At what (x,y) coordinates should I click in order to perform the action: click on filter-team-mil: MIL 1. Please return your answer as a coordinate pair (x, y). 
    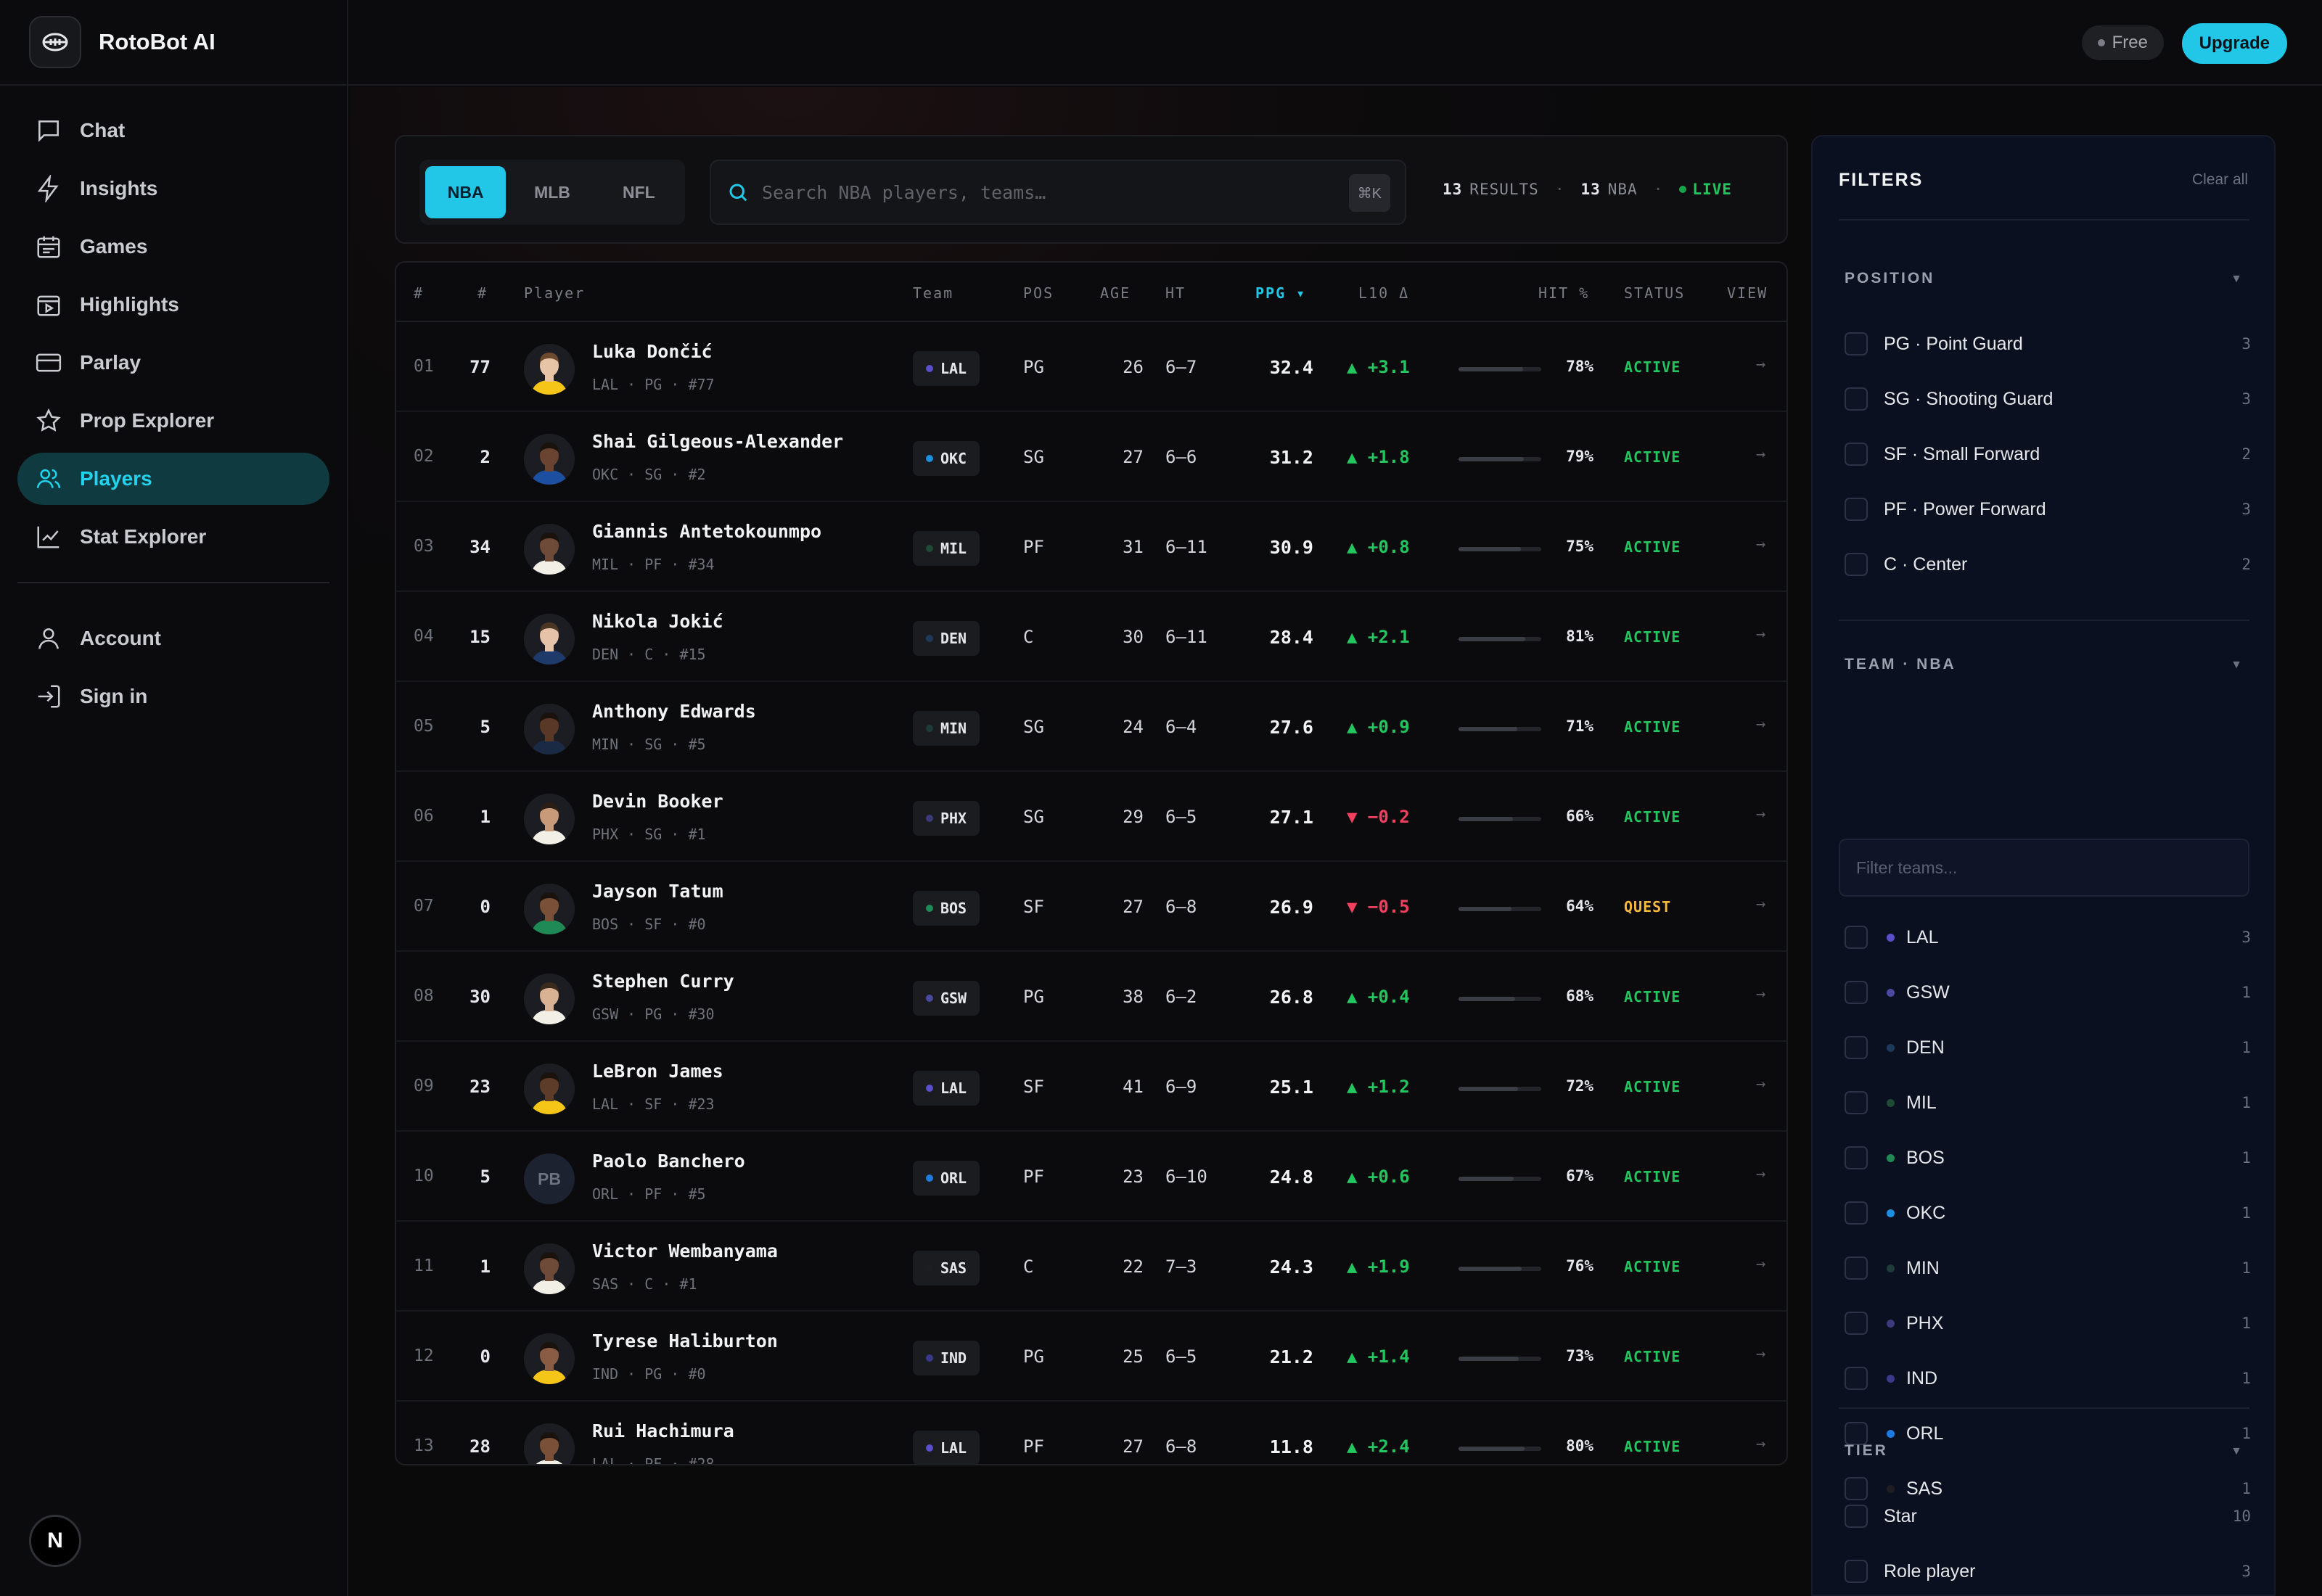
    Looking at the image, I should click on (2048, 1103).